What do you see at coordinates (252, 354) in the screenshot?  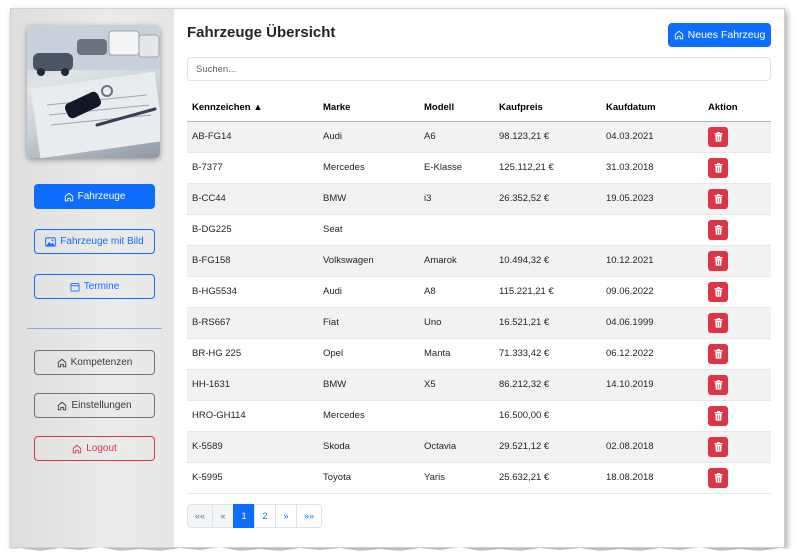 I see `cell-kennzeichen: BR-HG 225` at bounding box center [252, 354].